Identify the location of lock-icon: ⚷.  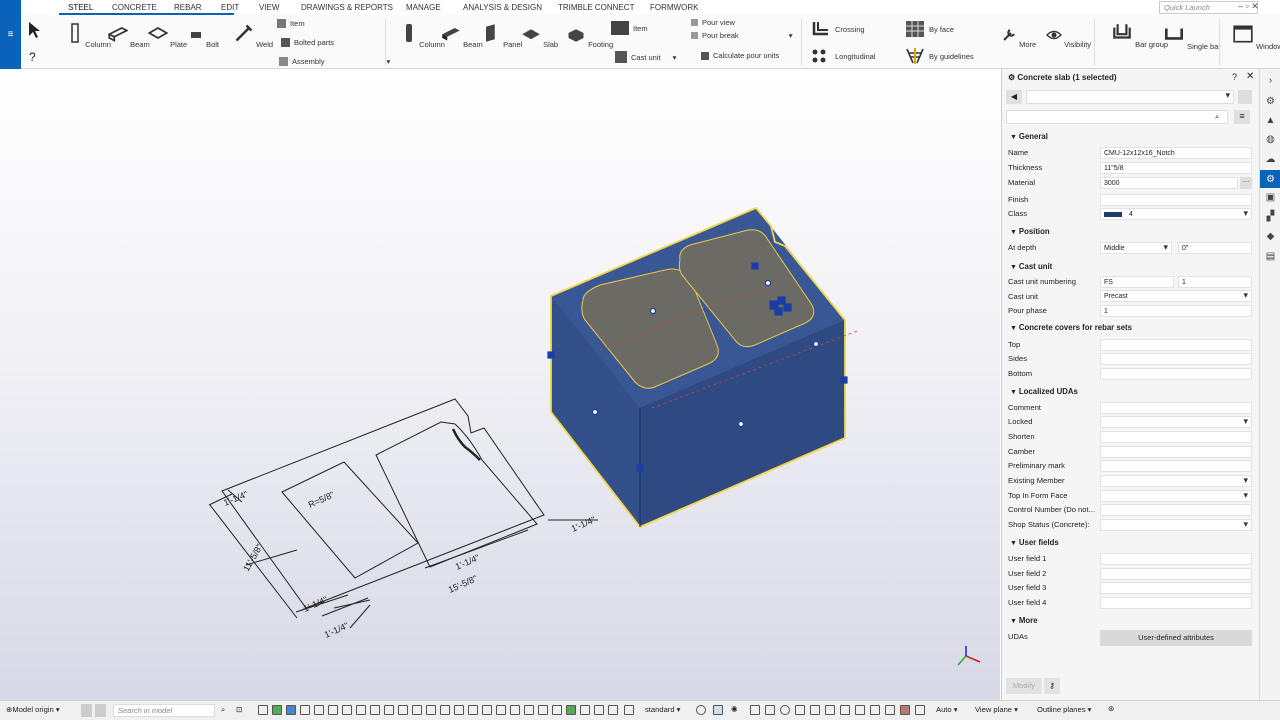
(1052, 686).